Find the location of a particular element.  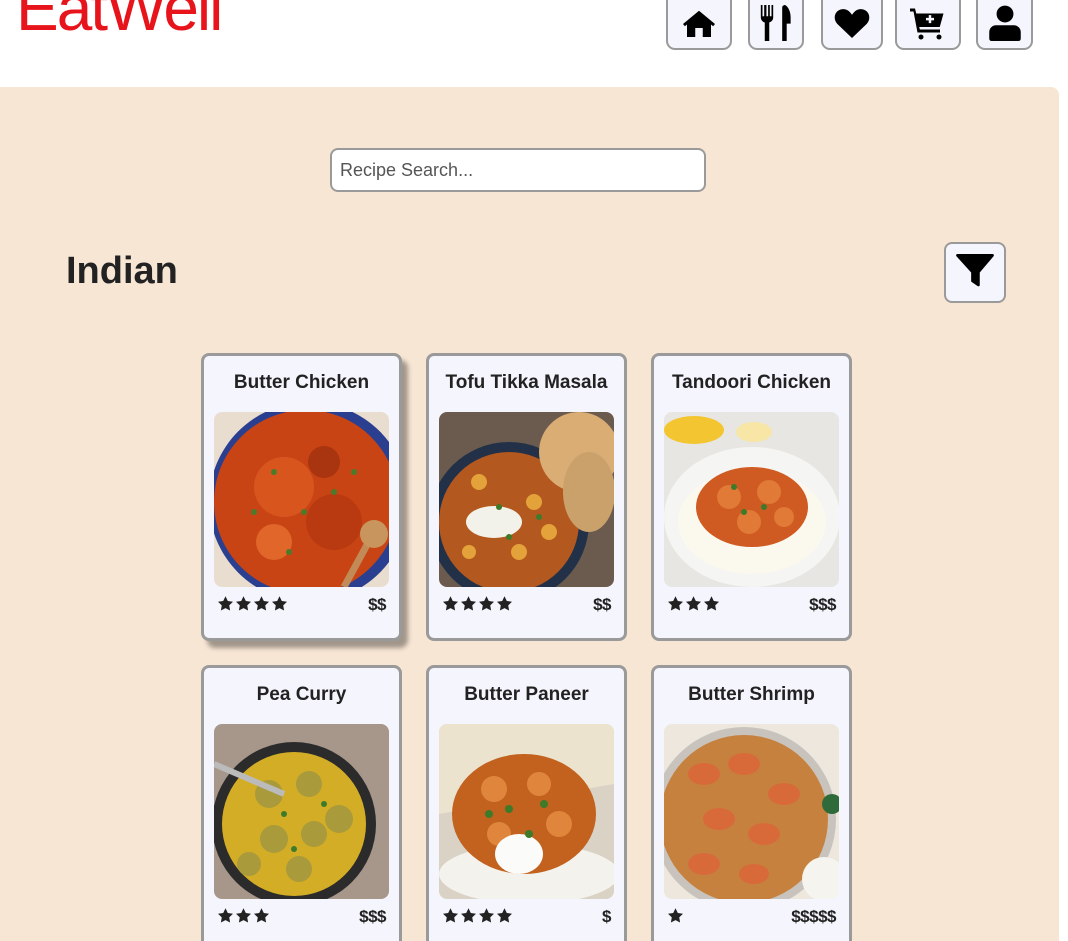

nav-home-button is located at coordinates (699, 25).